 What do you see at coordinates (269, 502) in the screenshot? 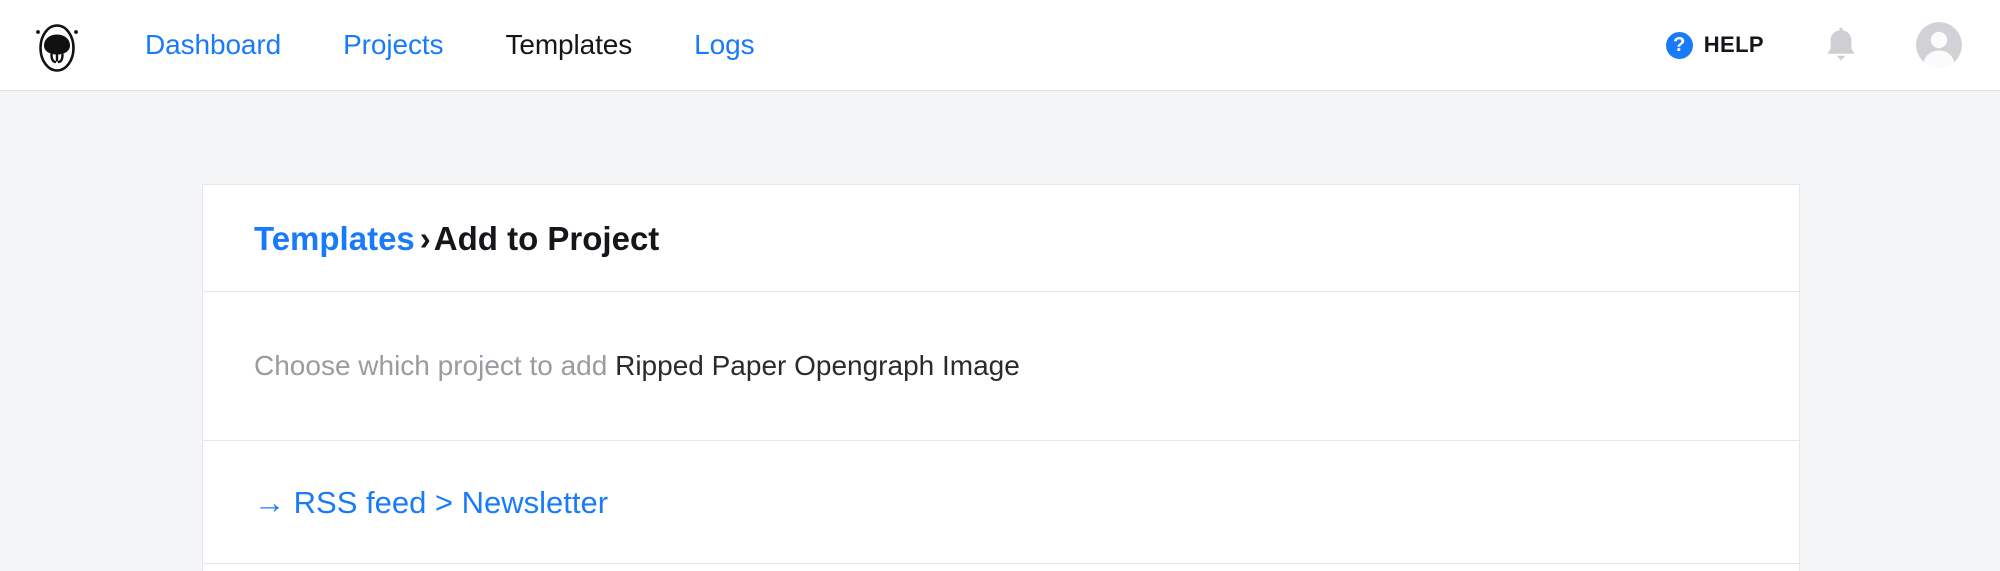
I see `arrow-right-icon: →` at bounding box center [269, 502].